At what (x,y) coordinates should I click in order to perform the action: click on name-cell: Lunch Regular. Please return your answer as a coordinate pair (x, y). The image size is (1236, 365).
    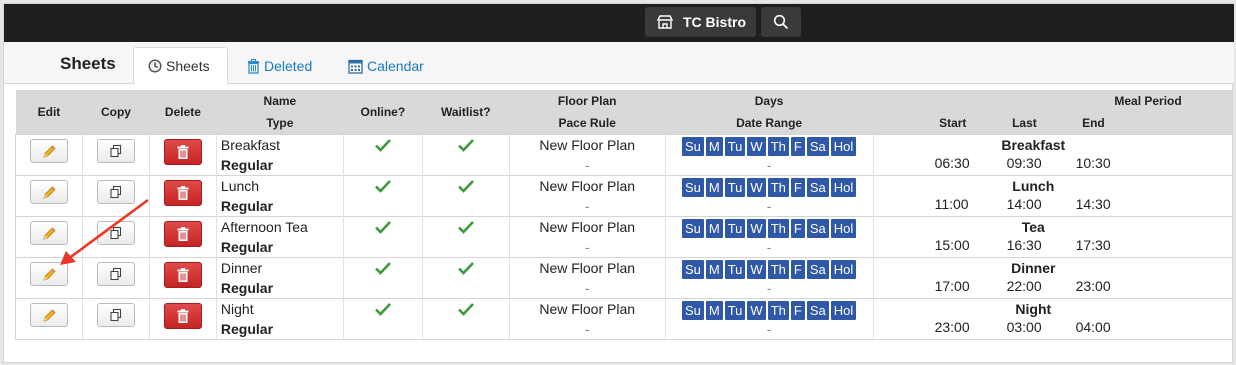
    Looking at the image, I should click on (279, 195).